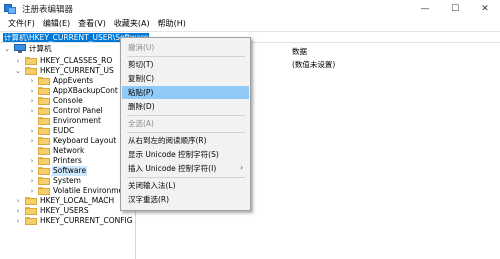  I want to click on computer-icon, so click(20, 49).